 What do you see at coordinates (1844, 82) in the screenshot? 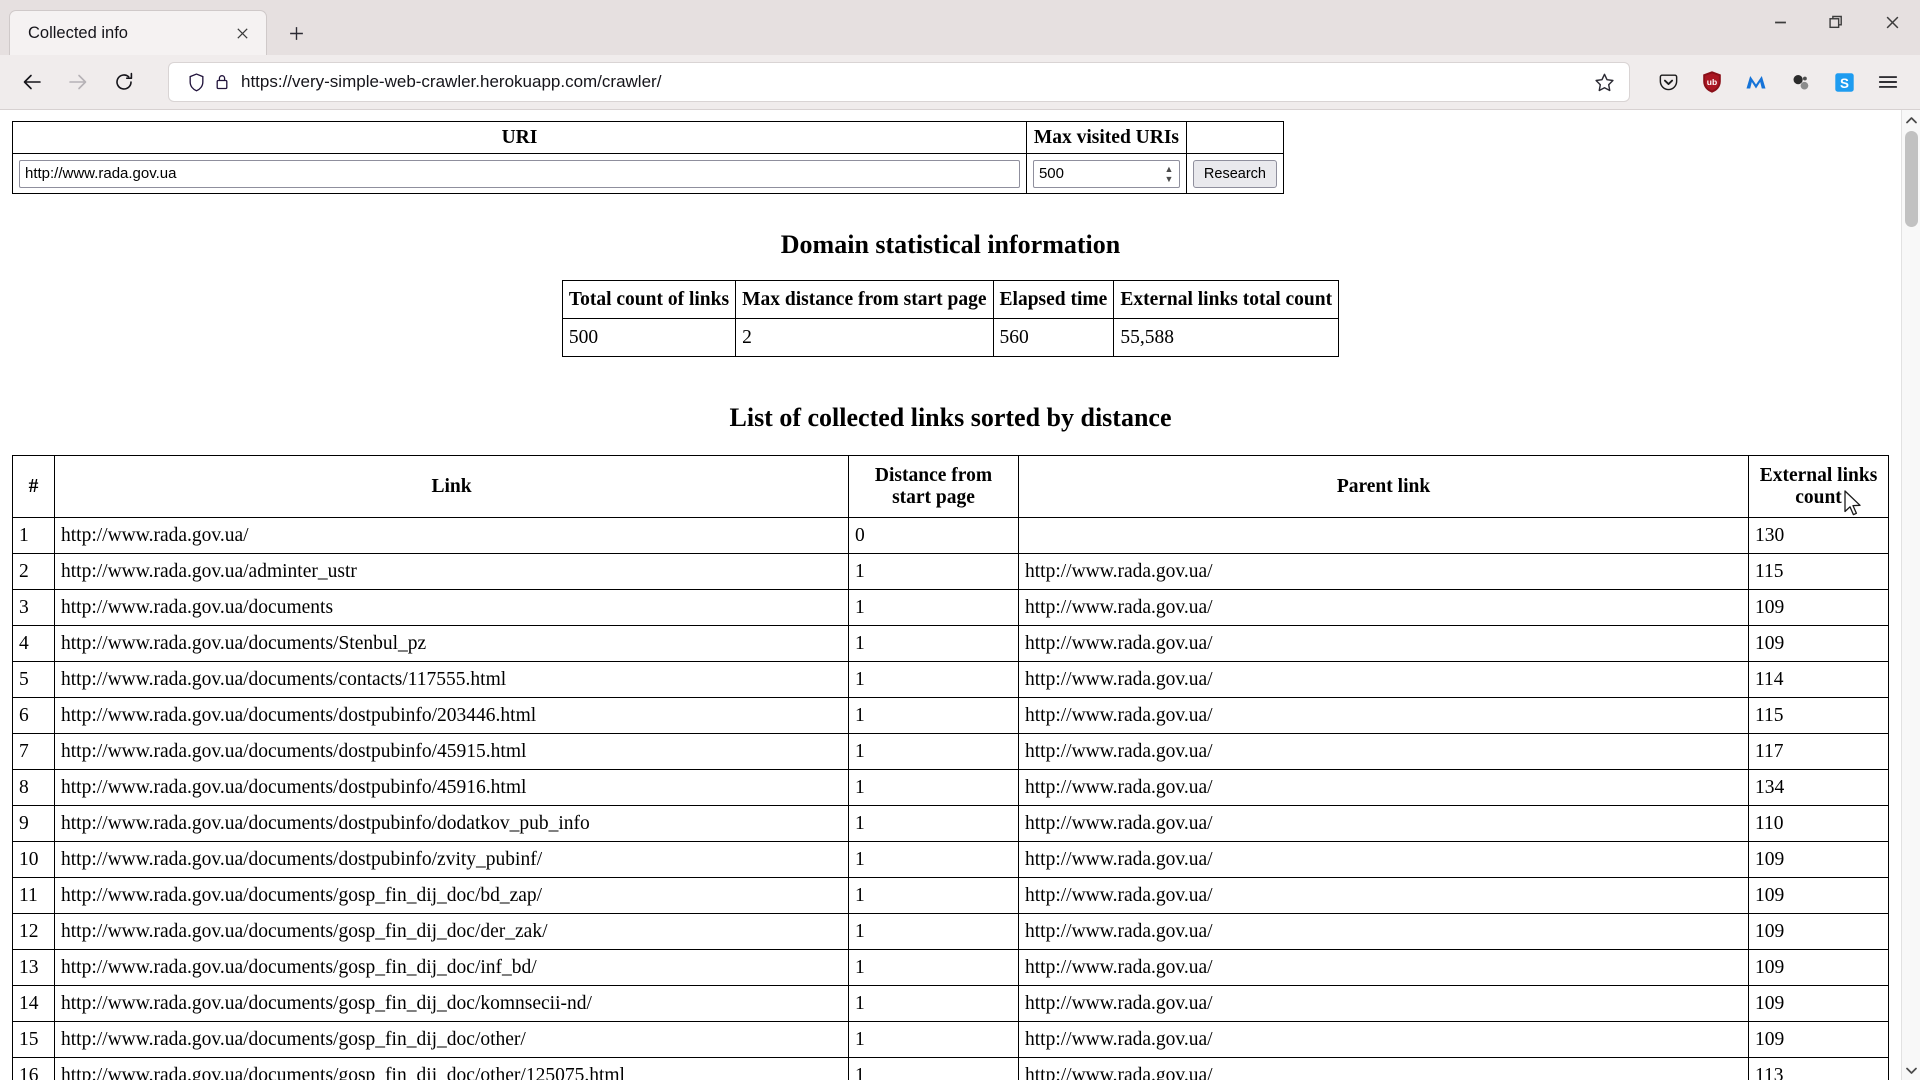
I see `skype-icon: S` at bounding box center [1844, 82].